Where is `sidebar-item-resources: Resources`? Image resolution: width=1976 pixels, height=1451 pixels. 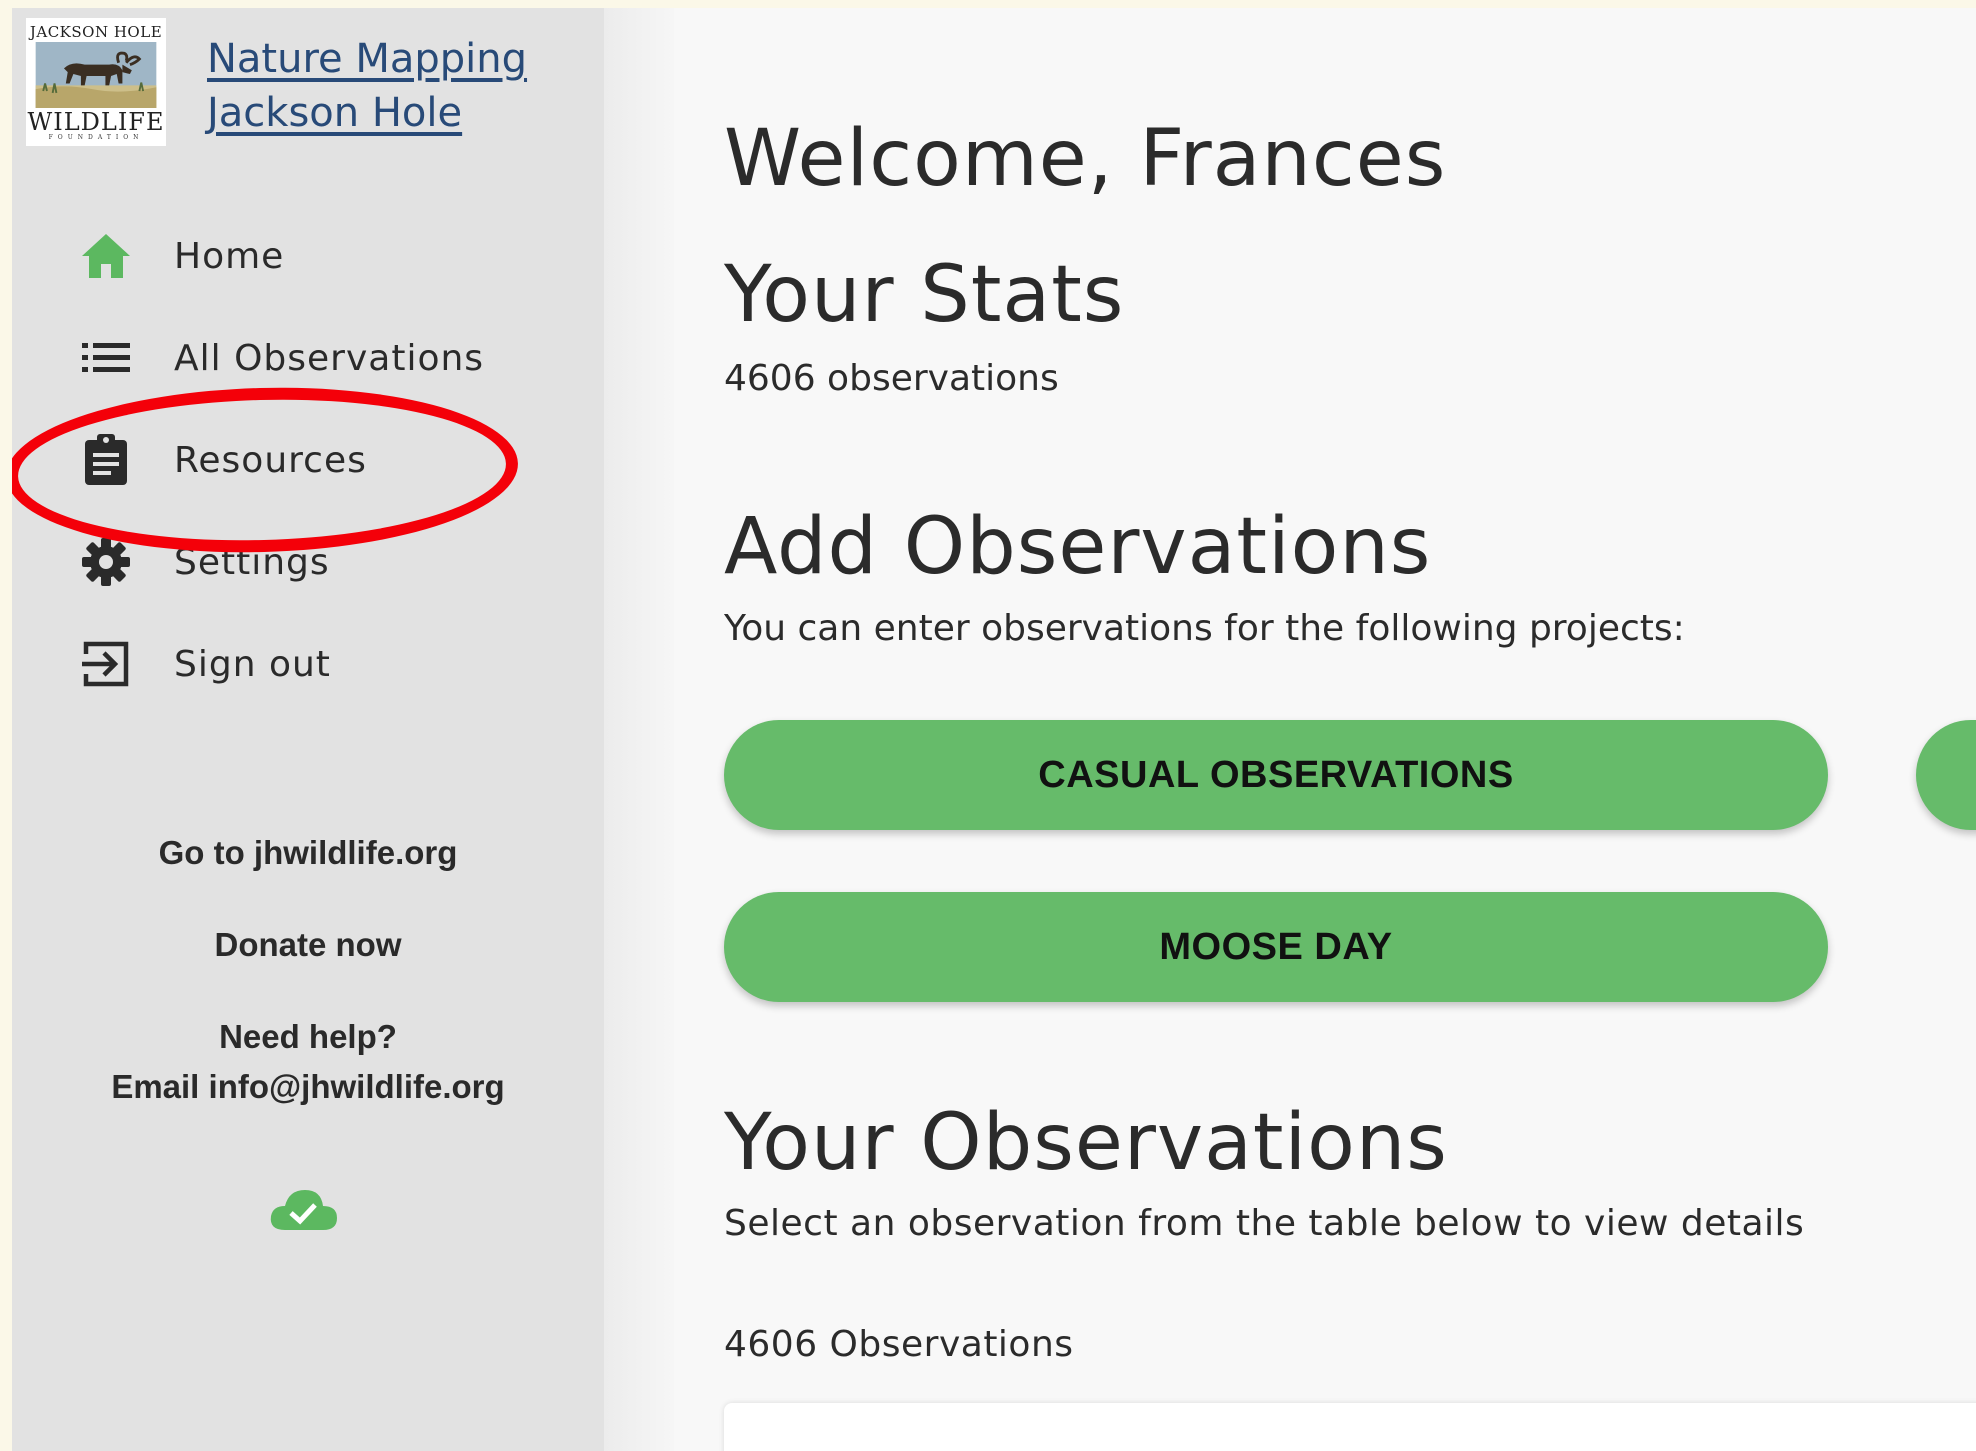 sidebar-item-resources: Resources is located at coordinates (308, 460).